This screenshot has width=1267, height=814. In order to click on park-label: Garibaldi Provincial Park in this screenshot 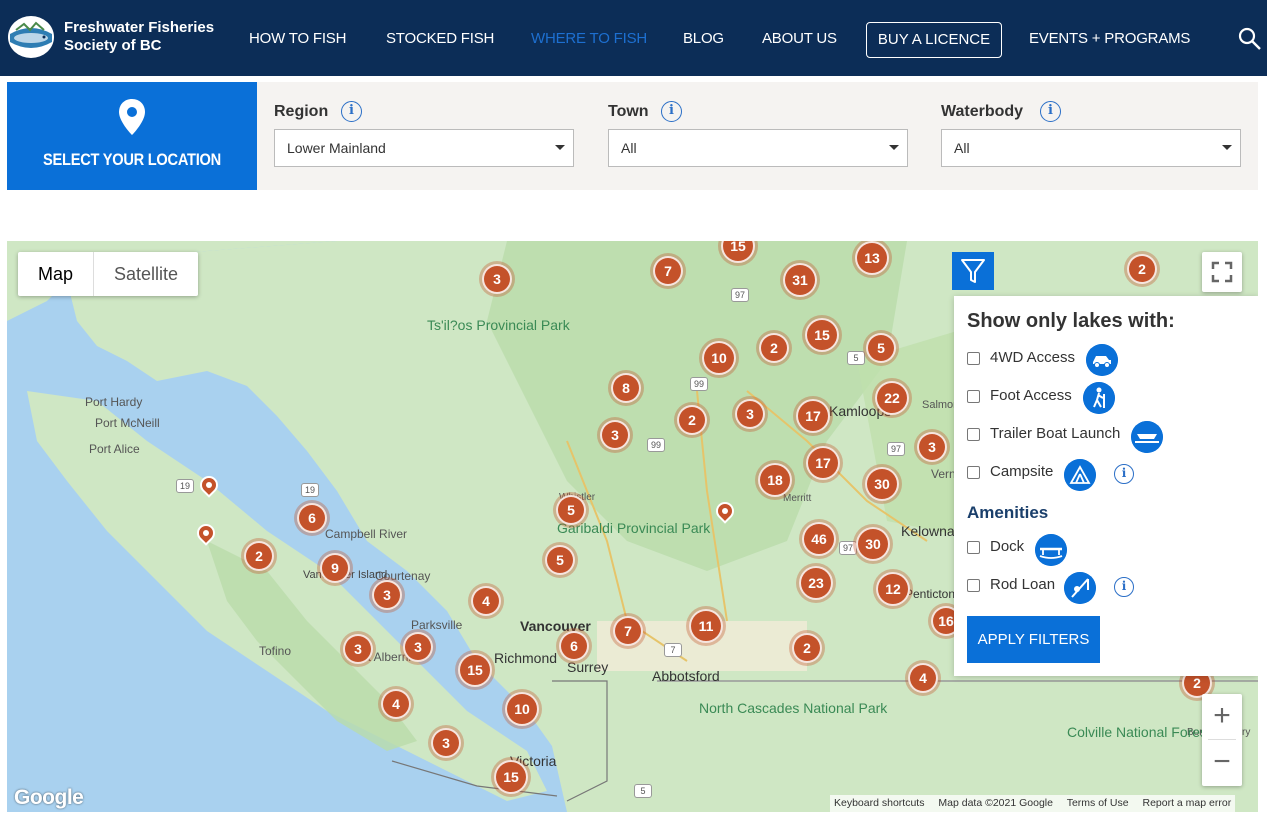, I will do `click(634, 528)`.